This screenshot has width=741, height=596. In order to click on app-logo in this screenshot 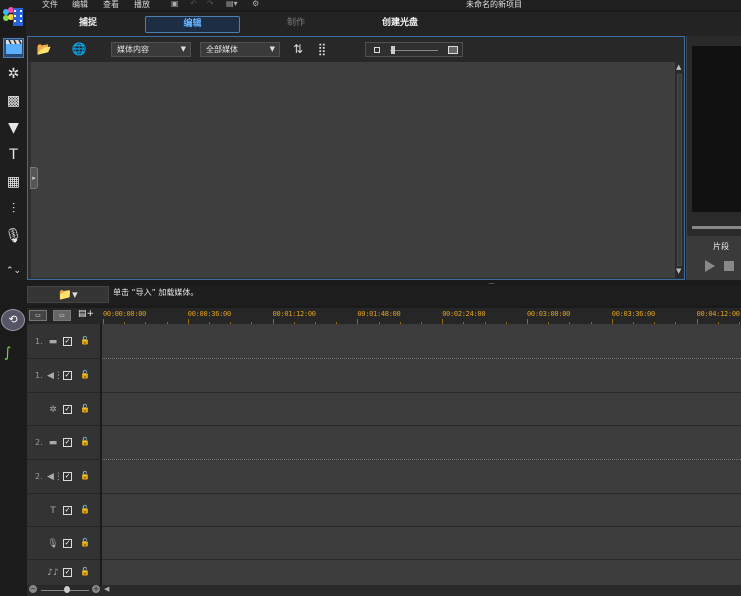, I will do `click(13, 19)`.